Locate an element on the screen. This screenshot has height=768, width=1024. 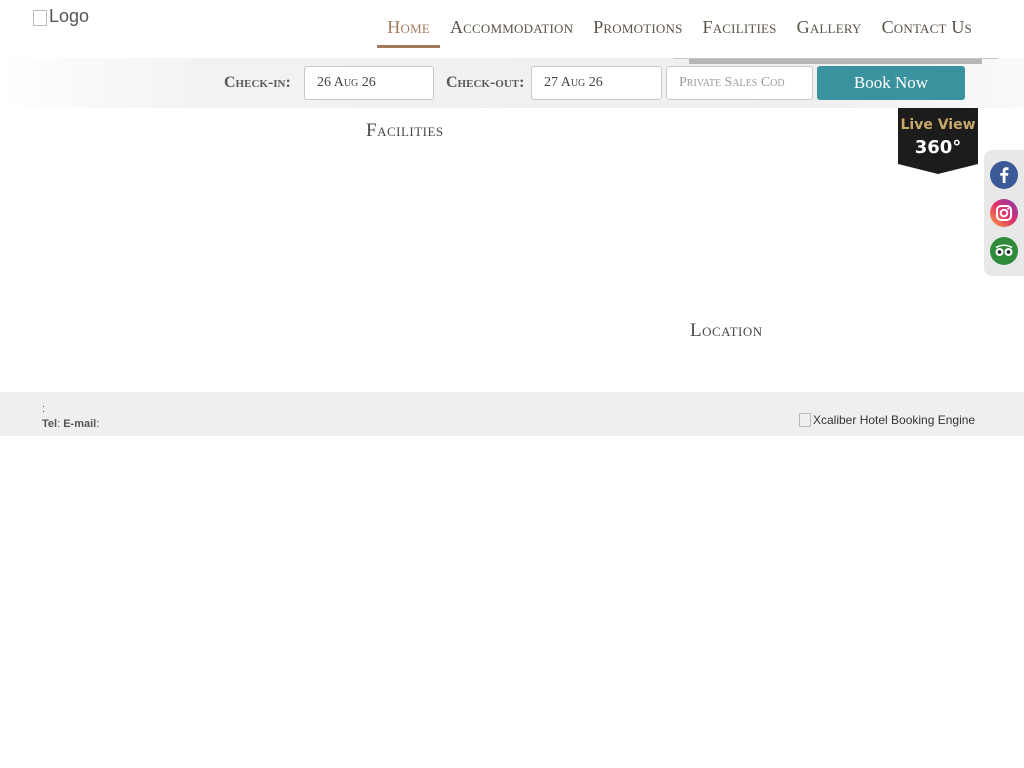
nav-gallery: Gallery is located at coordinates (829, 24).